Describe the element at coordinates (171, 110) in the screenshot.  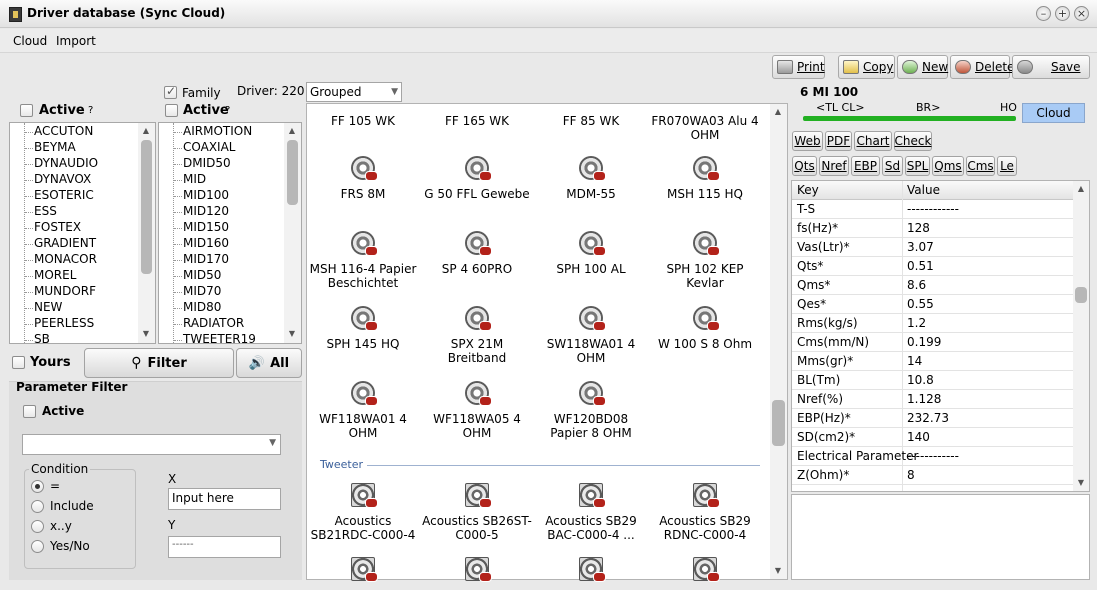
I see `family-active-checkbox` at that location.